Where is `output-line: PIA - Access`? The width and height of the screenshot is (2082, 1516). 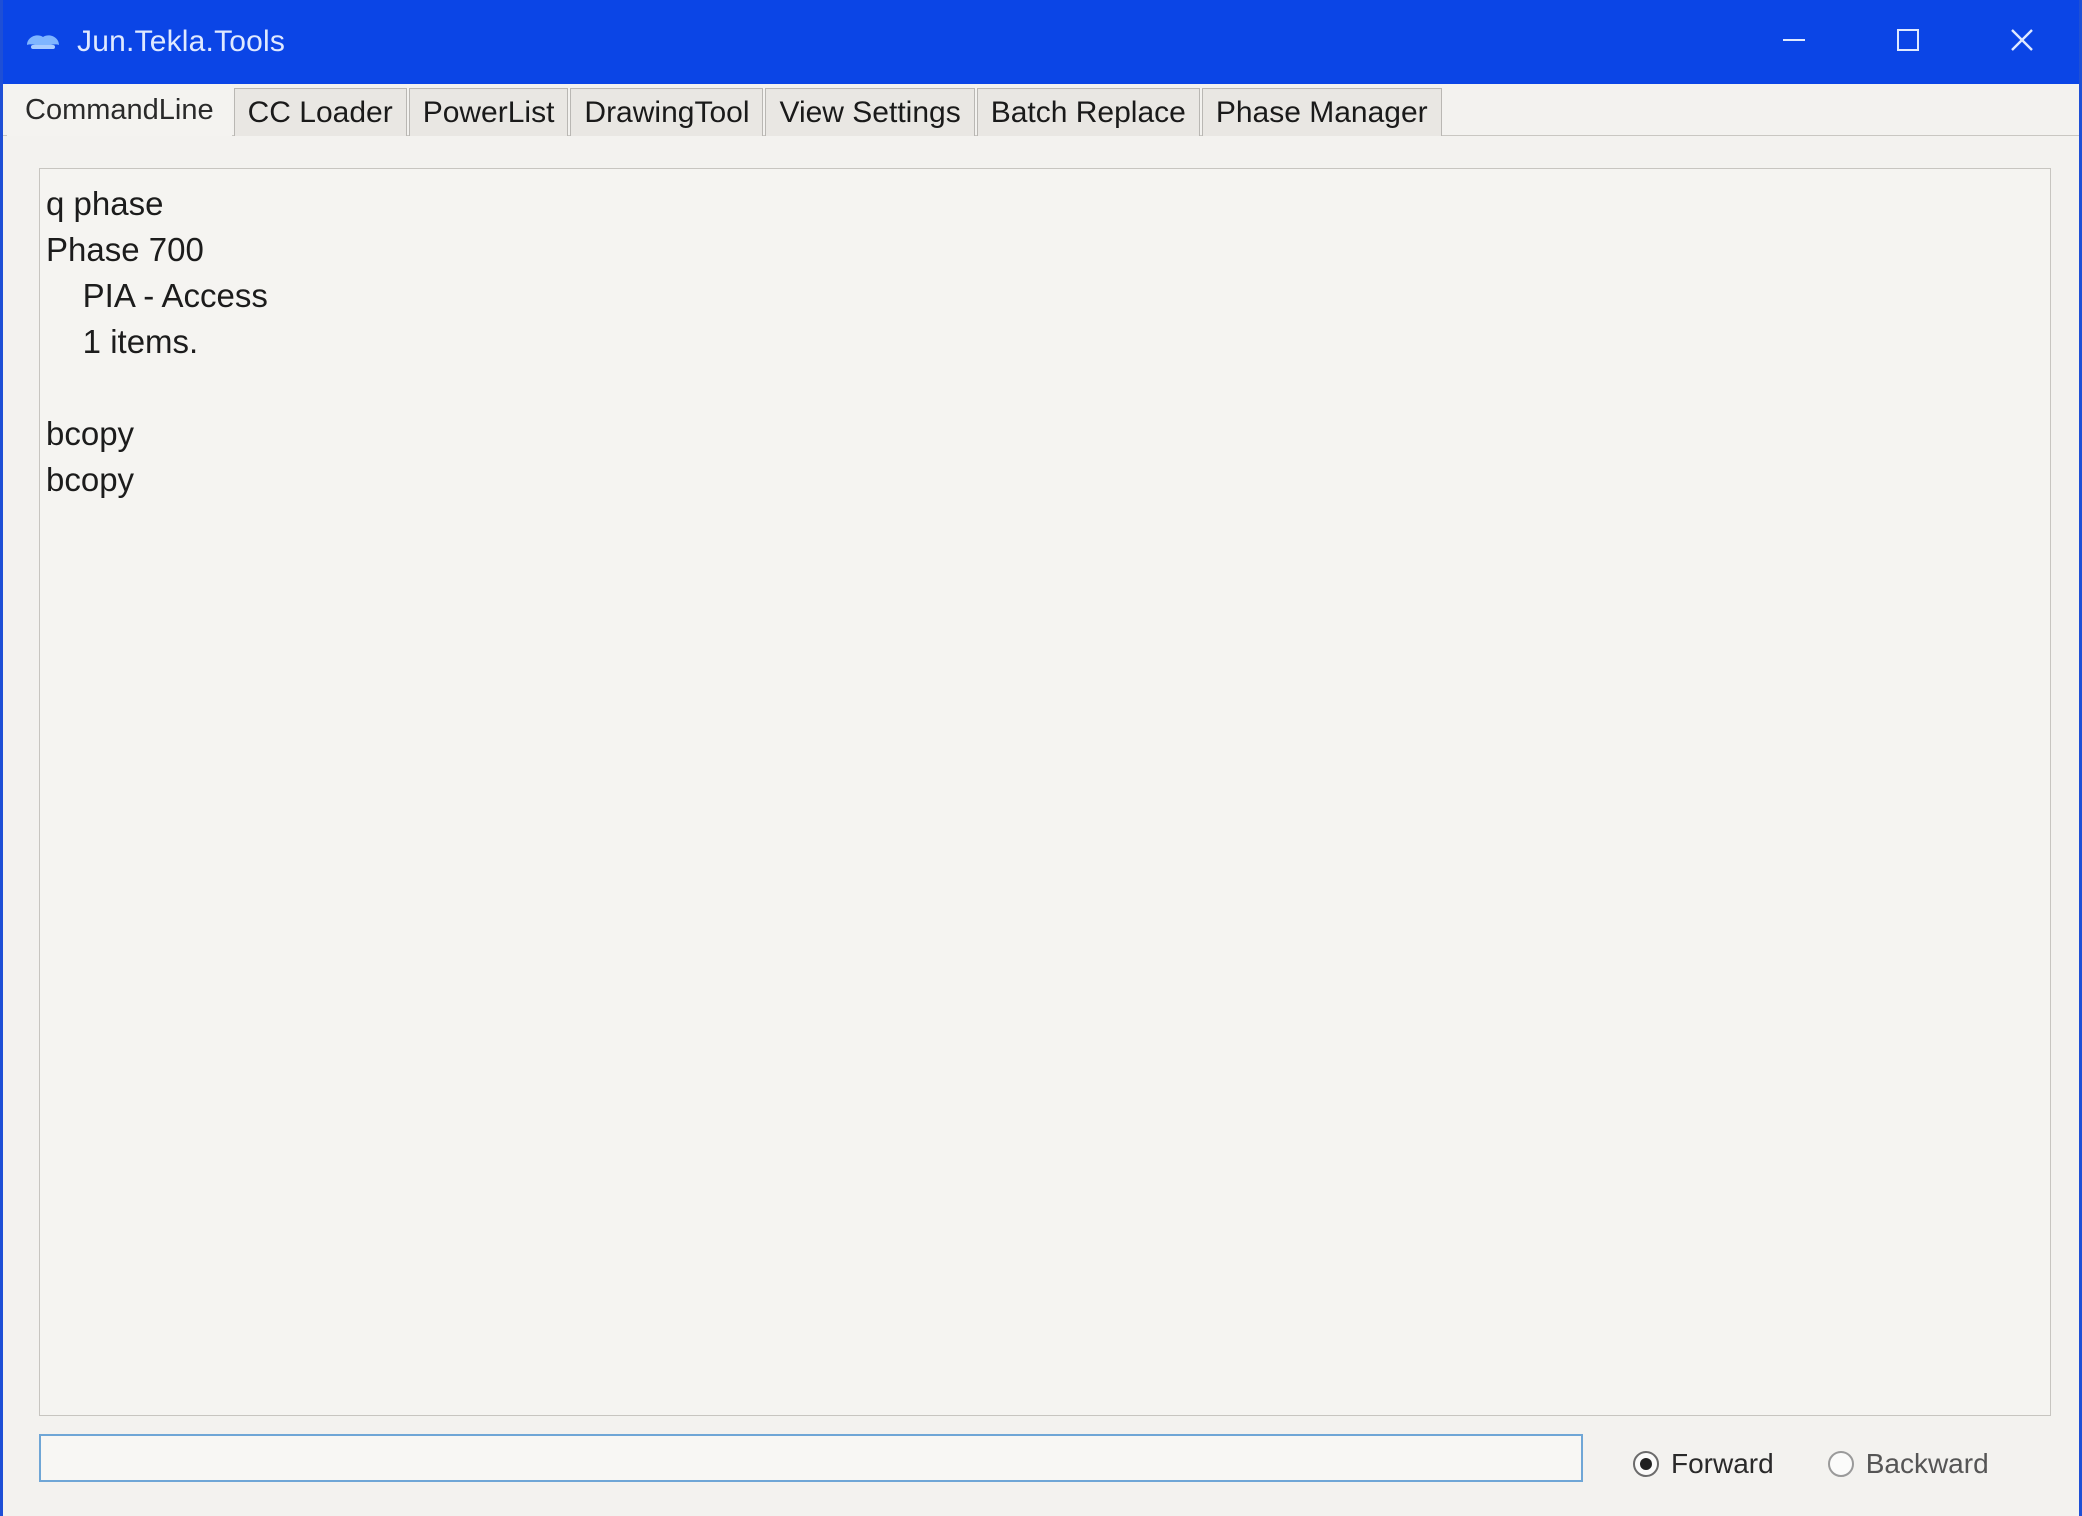 output-line: PIA - Access is located at coordinates (157, 295).